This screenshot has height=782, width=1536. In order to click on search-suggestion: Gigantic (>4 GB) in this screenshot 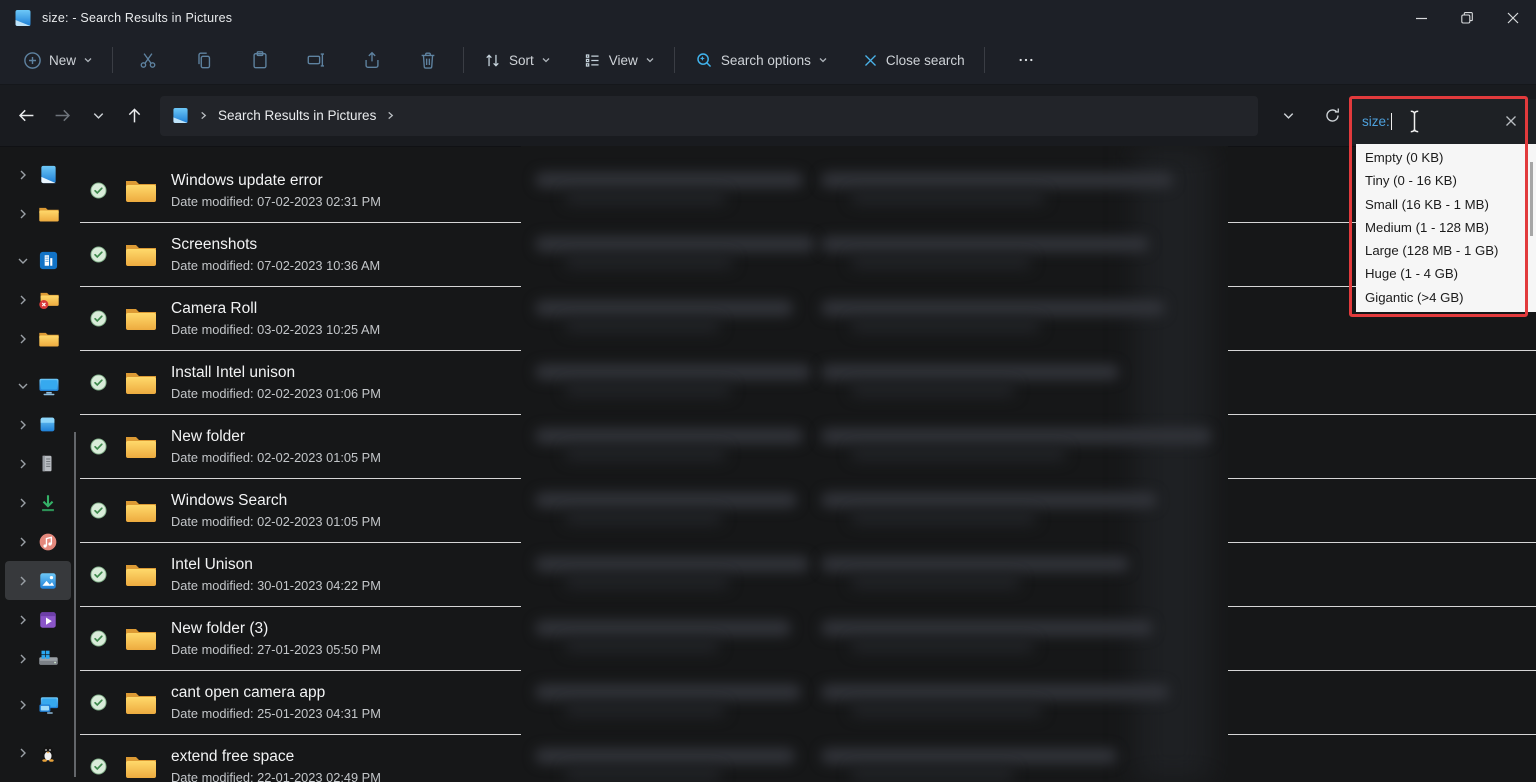, I will do `click(1446, 297)`.